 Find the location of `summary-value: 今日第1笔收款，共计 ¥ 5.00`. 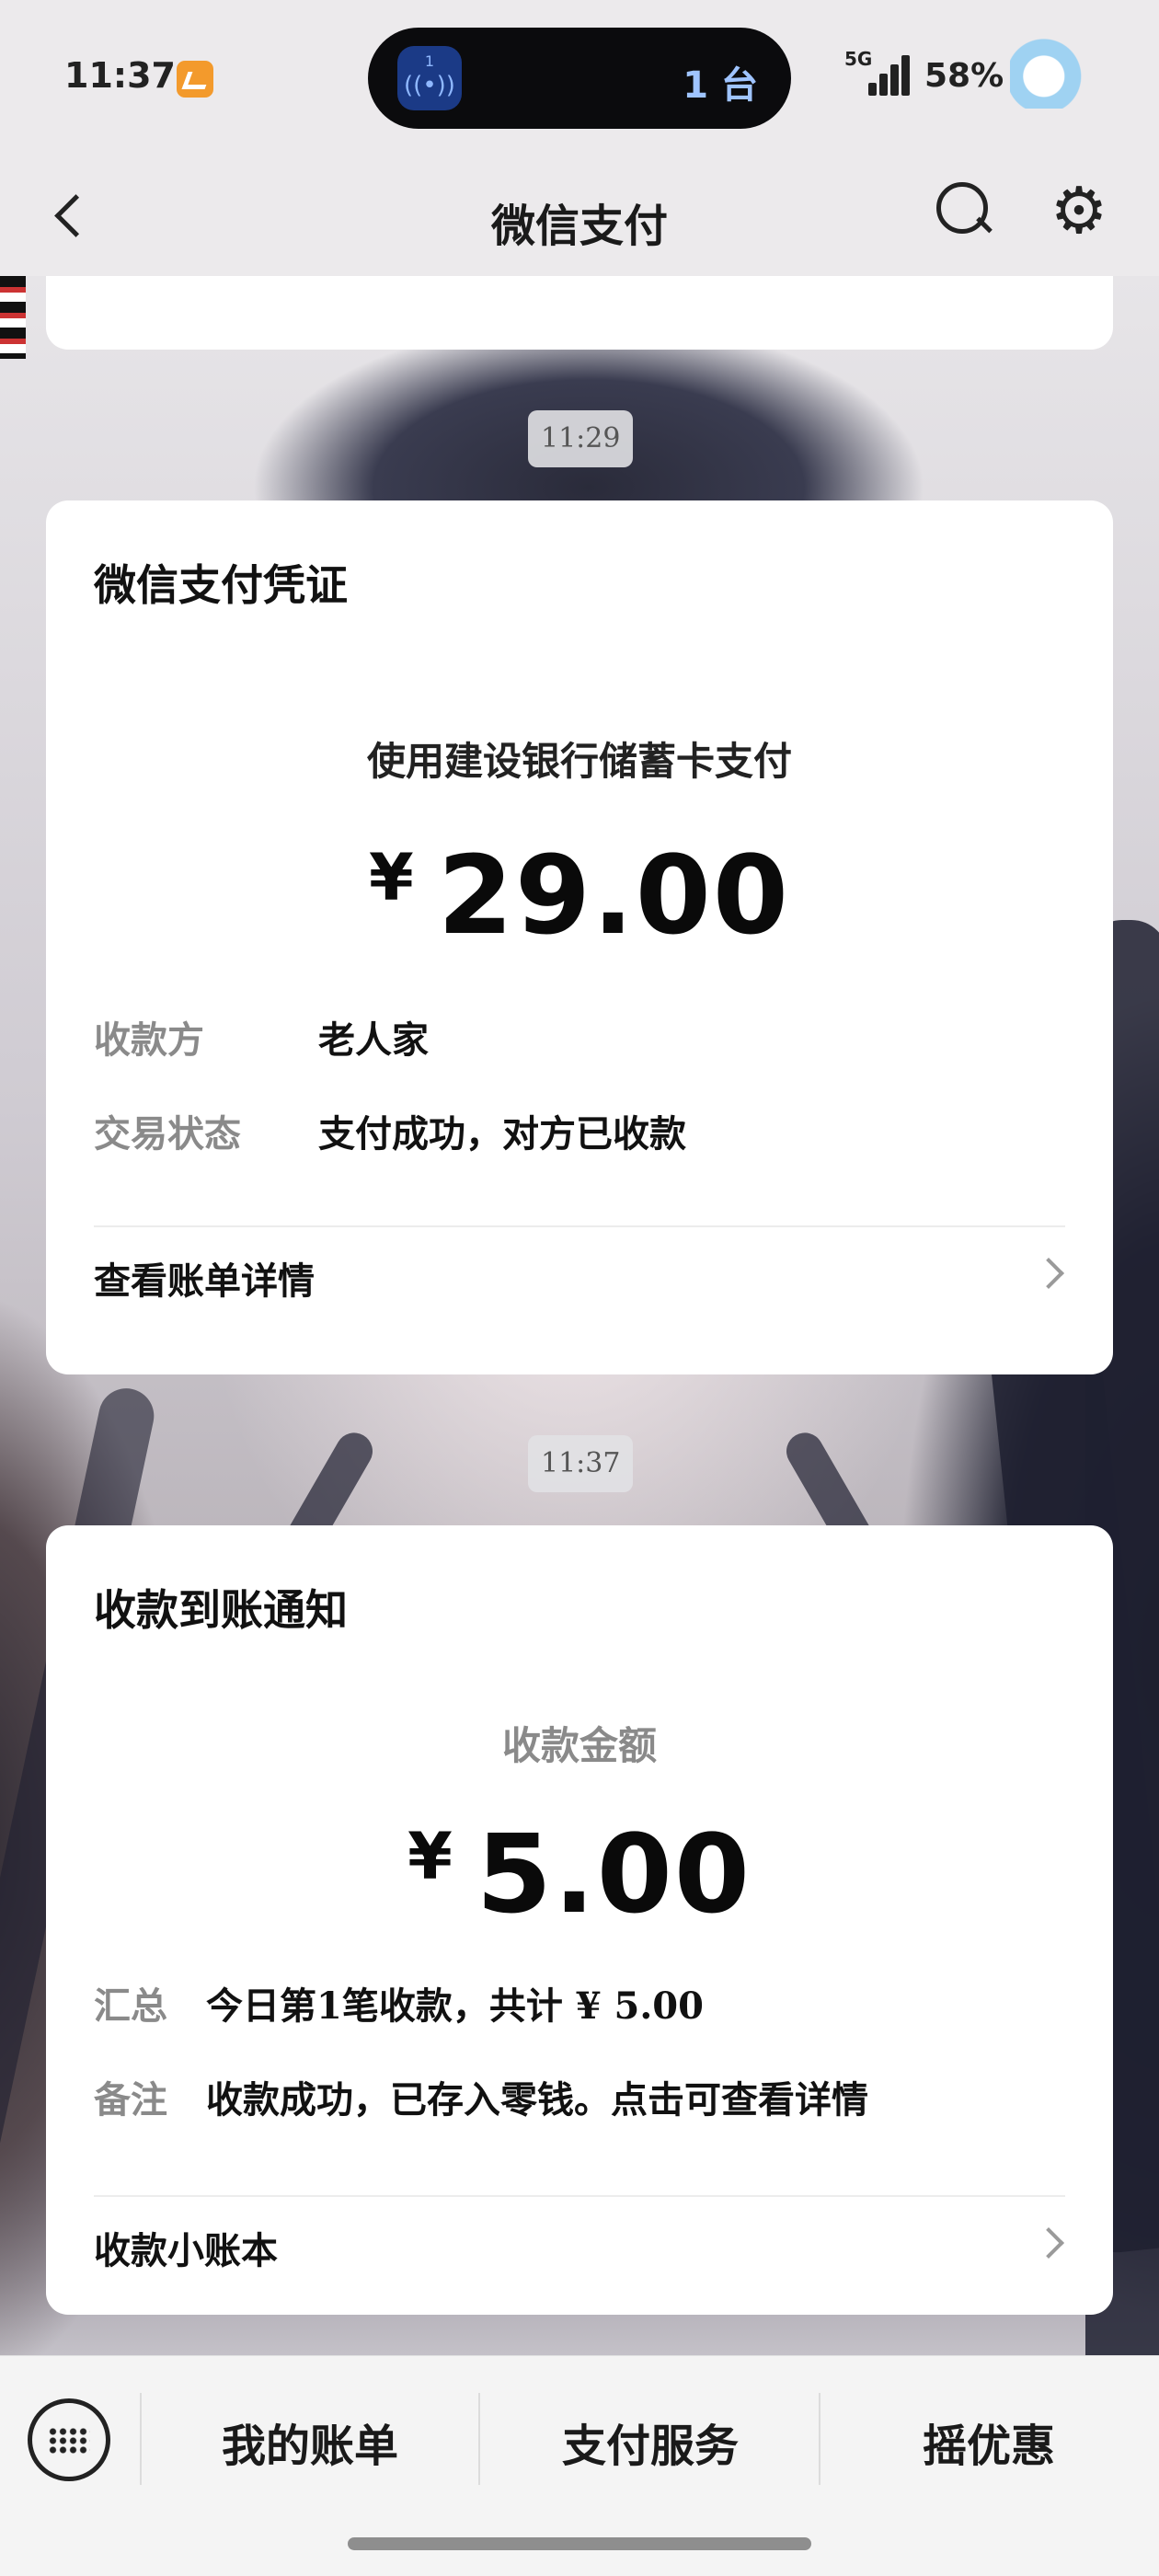

summary-value: 今日第1笔收款，共计 ¥ 5.00 is located at coordinates (455, 2006).